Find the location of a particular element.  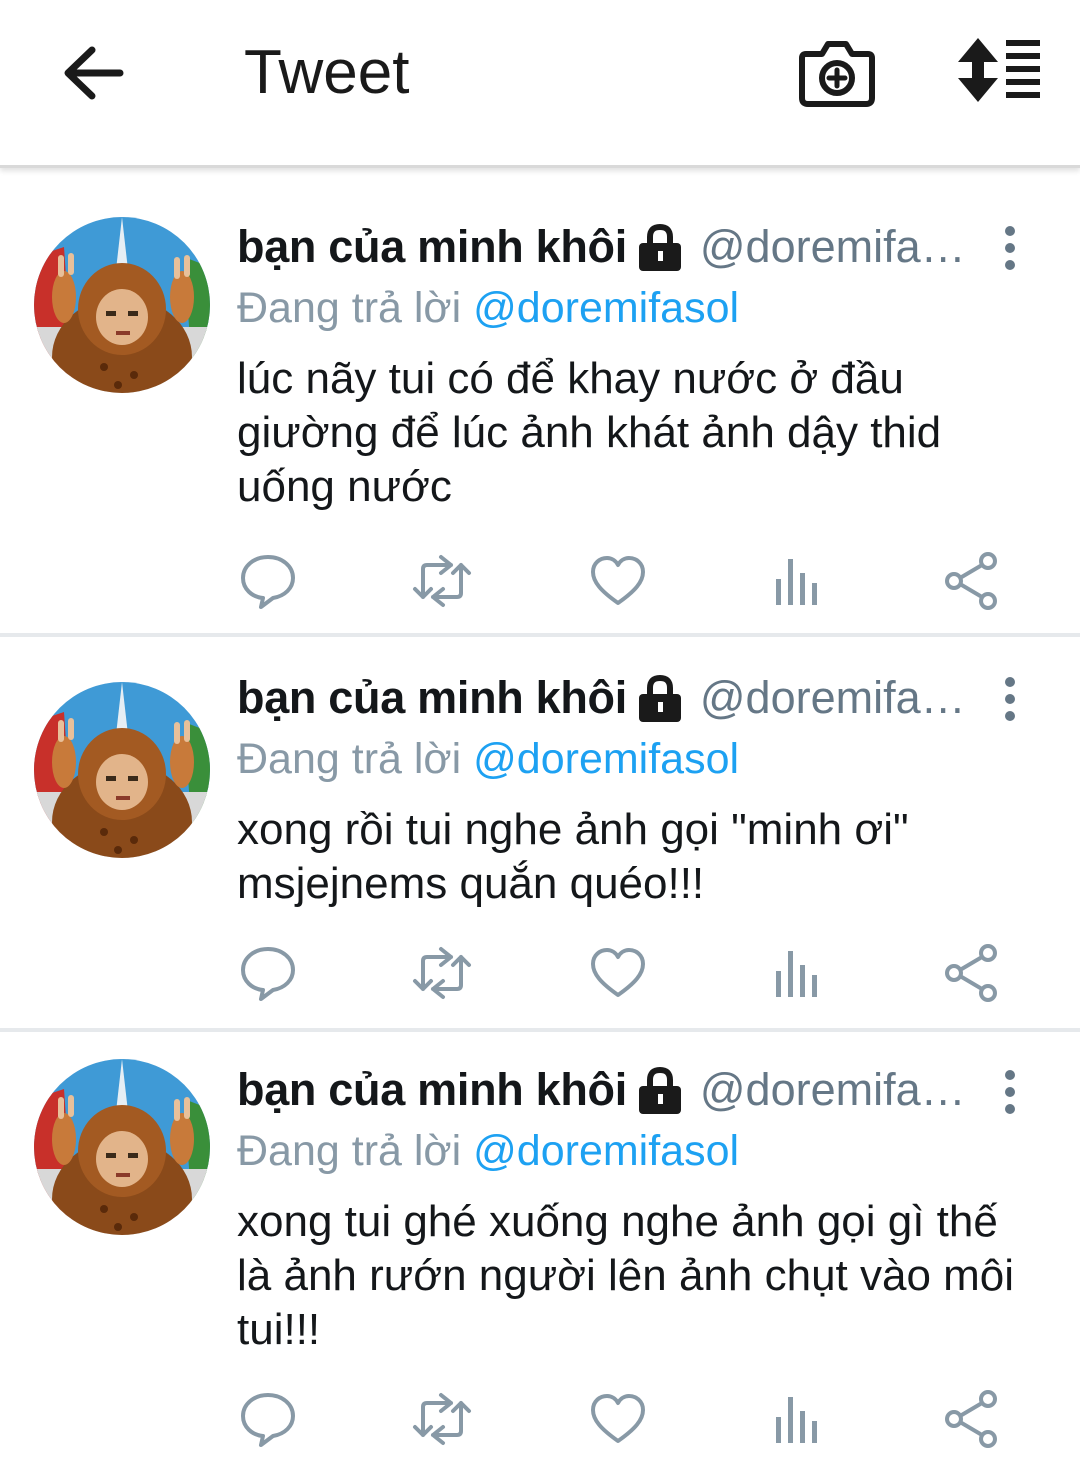

camera-plus-icon is located at coordinates (837, 74).